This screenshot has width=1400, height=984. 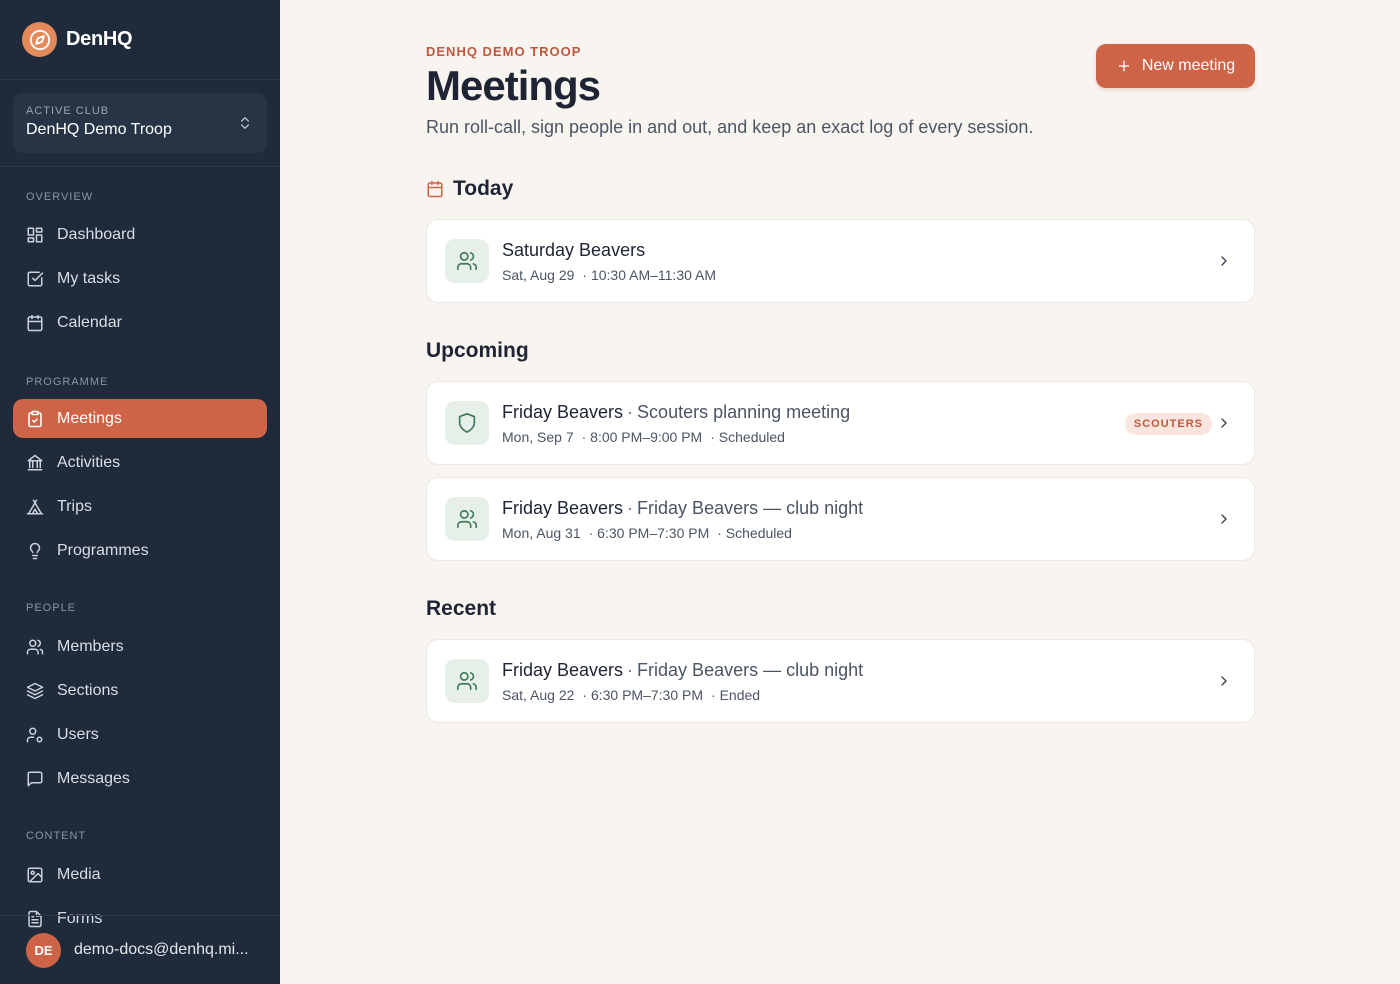 I want to click on page-title: Meetings, so click(x=513, y=85).